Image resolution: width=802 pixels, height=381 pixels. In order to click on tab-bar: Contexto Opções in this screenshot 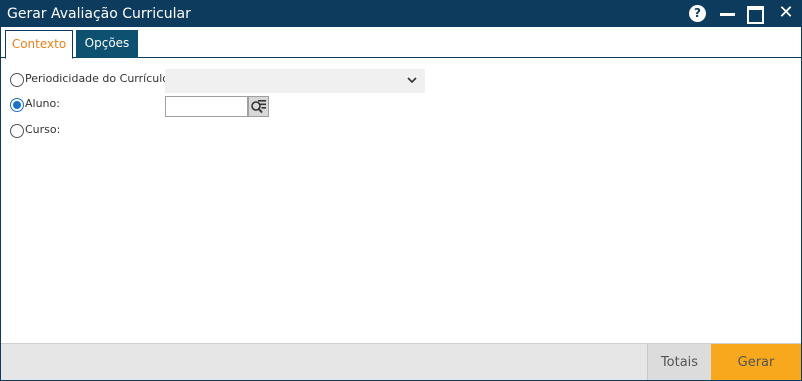, I will do `click(401, 43)`.